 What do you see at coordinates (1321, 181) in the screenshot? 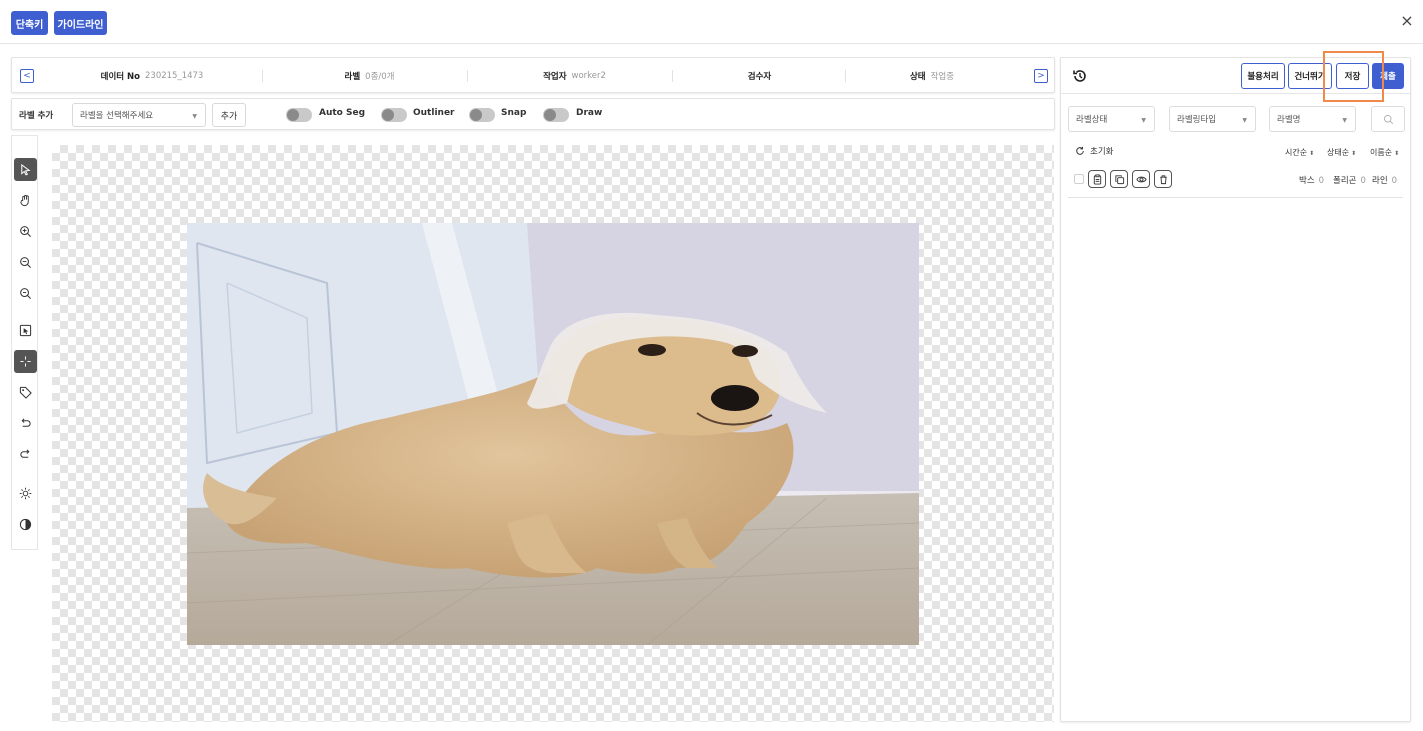
I see `box-count-value: 0` at bounding box center [1321, 181].